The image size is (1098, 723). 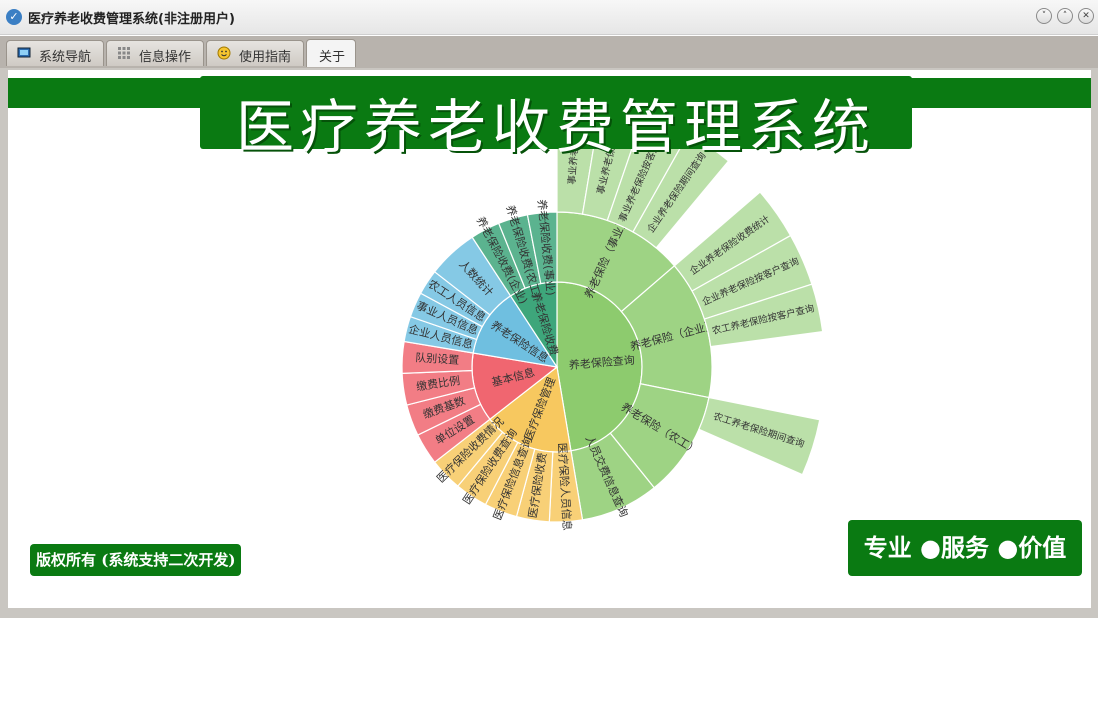 I want to click on banner: 医疗养老收费管理系统, so click(x=556, y=118).